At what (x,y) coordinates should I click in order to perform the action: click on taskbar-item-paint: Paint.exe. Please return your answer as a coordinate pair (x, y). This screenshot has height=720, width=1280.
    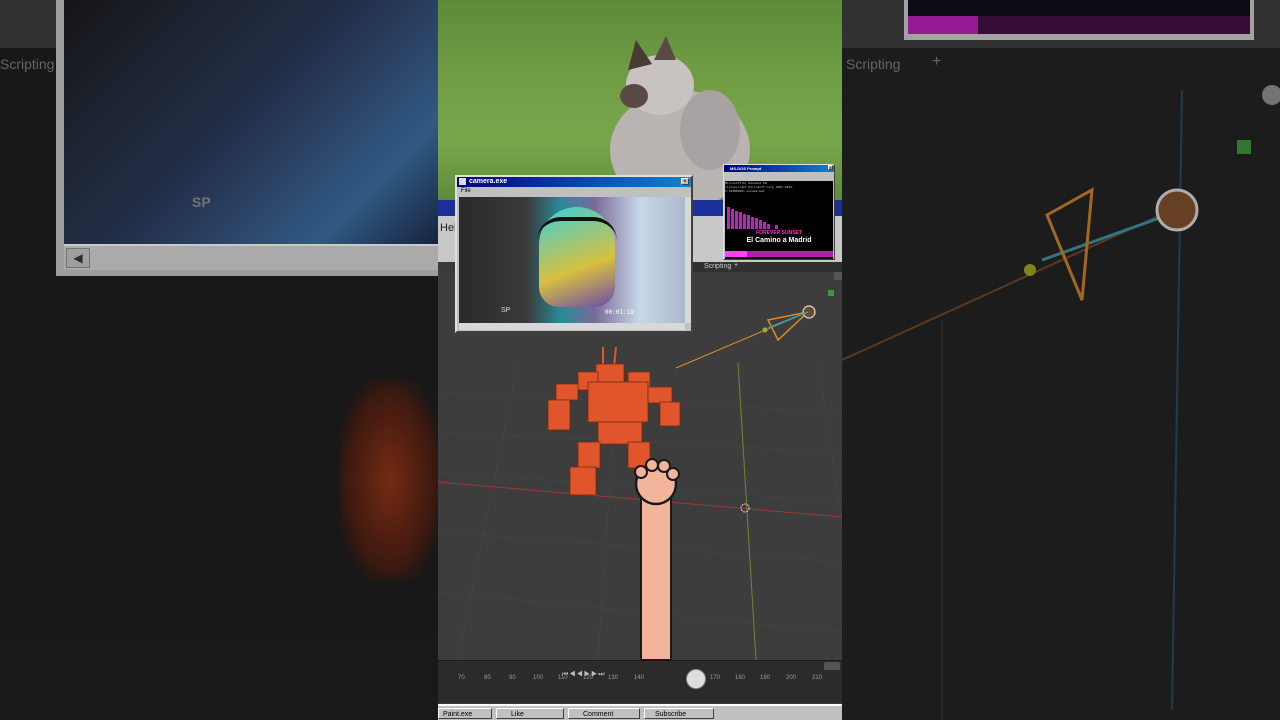
    Looking at the image, I should click on (465, 713).